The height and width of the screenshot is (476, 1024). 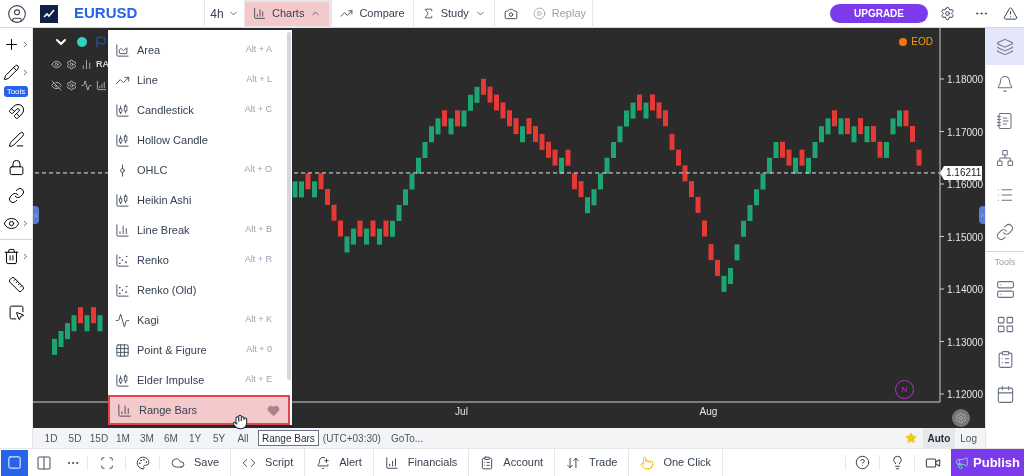 What do you see at coordinates (200, 230) in the screenshot?
I see `menu-item: Line Break Alt + B` at bounding box center [200, 230].